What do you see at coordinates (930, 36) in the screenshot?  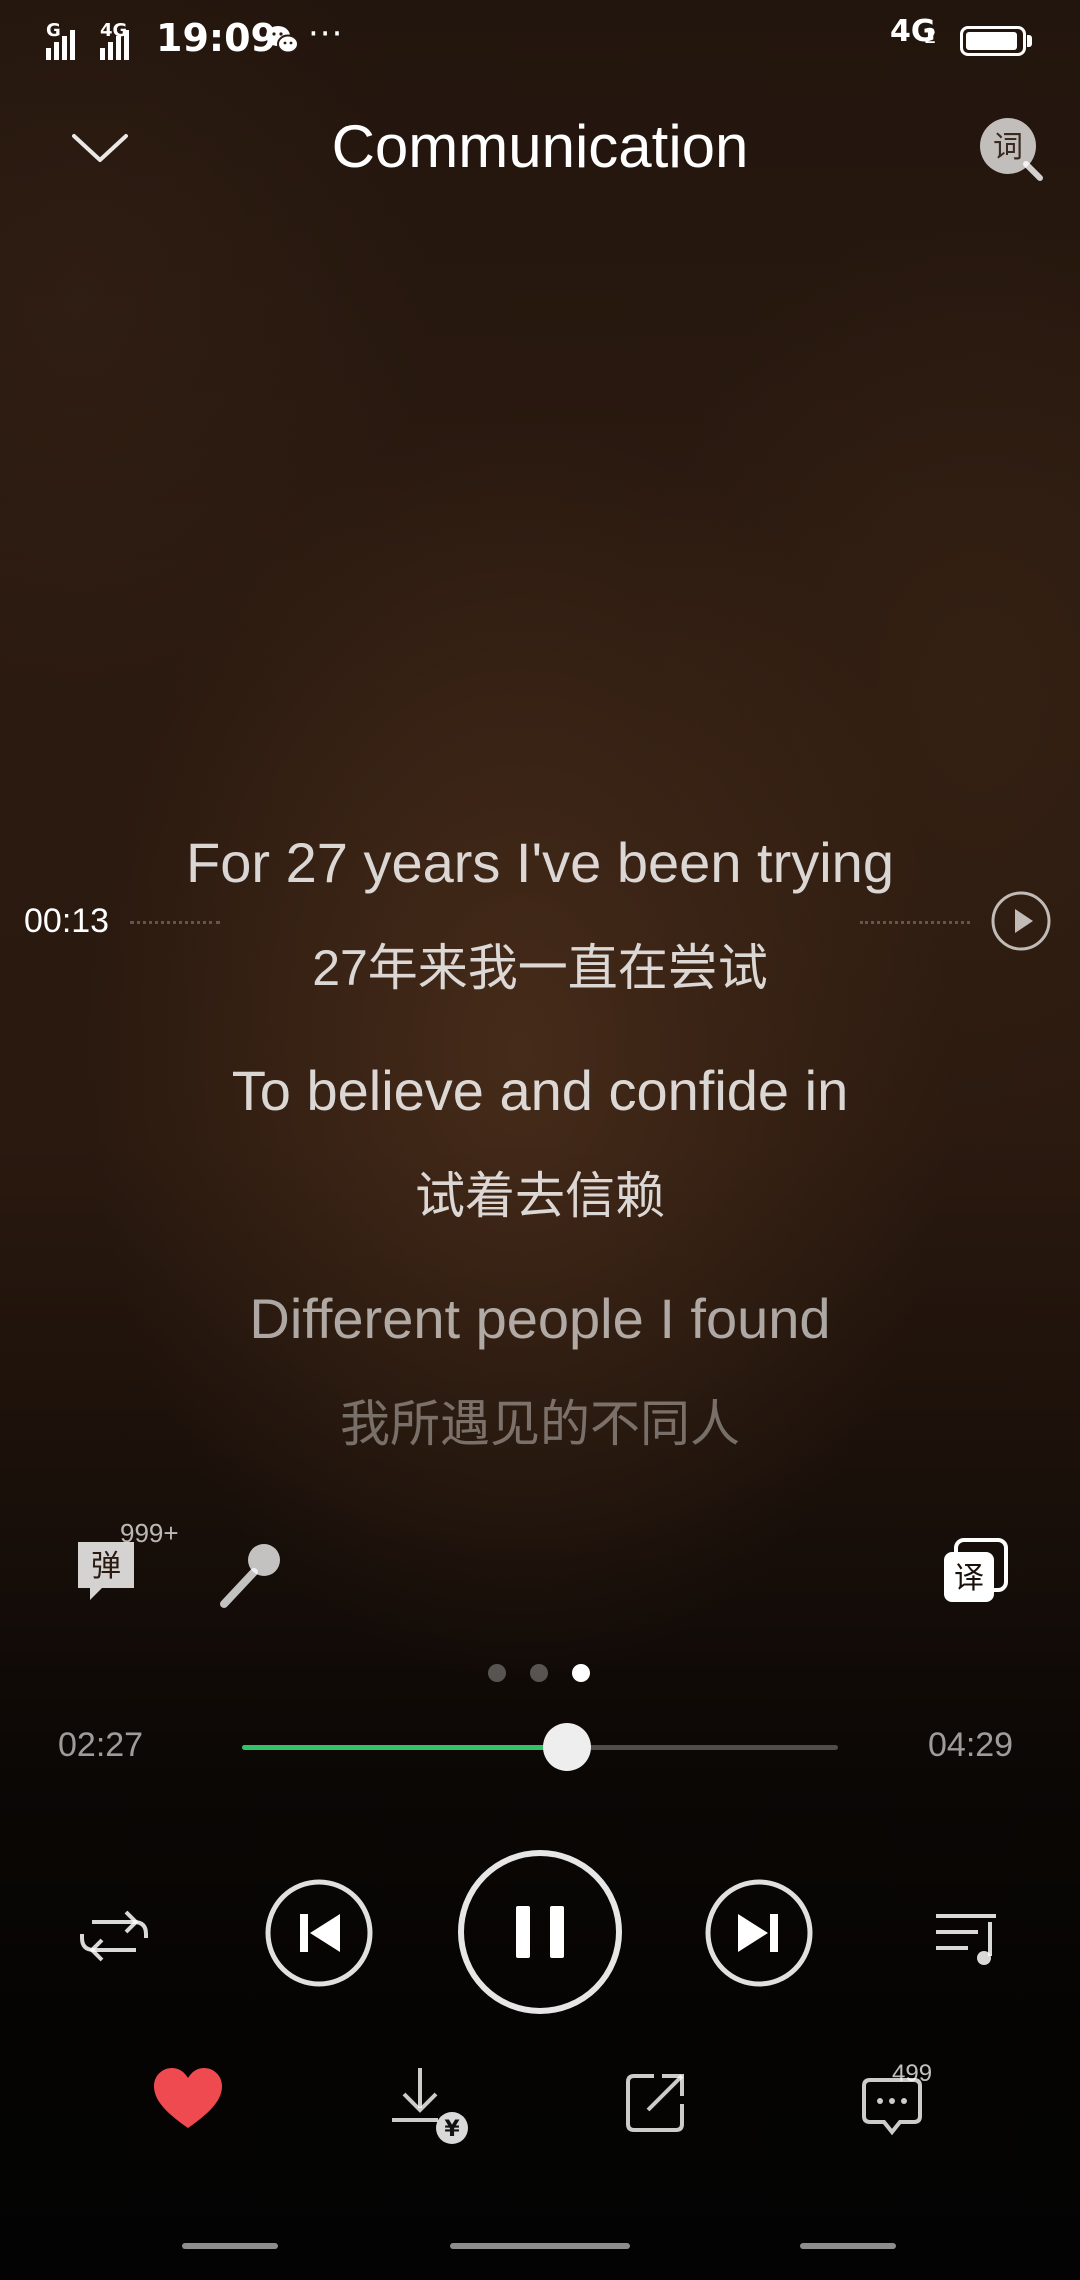 I see `network-sim-index: 2` at bounding box center [930, 36].